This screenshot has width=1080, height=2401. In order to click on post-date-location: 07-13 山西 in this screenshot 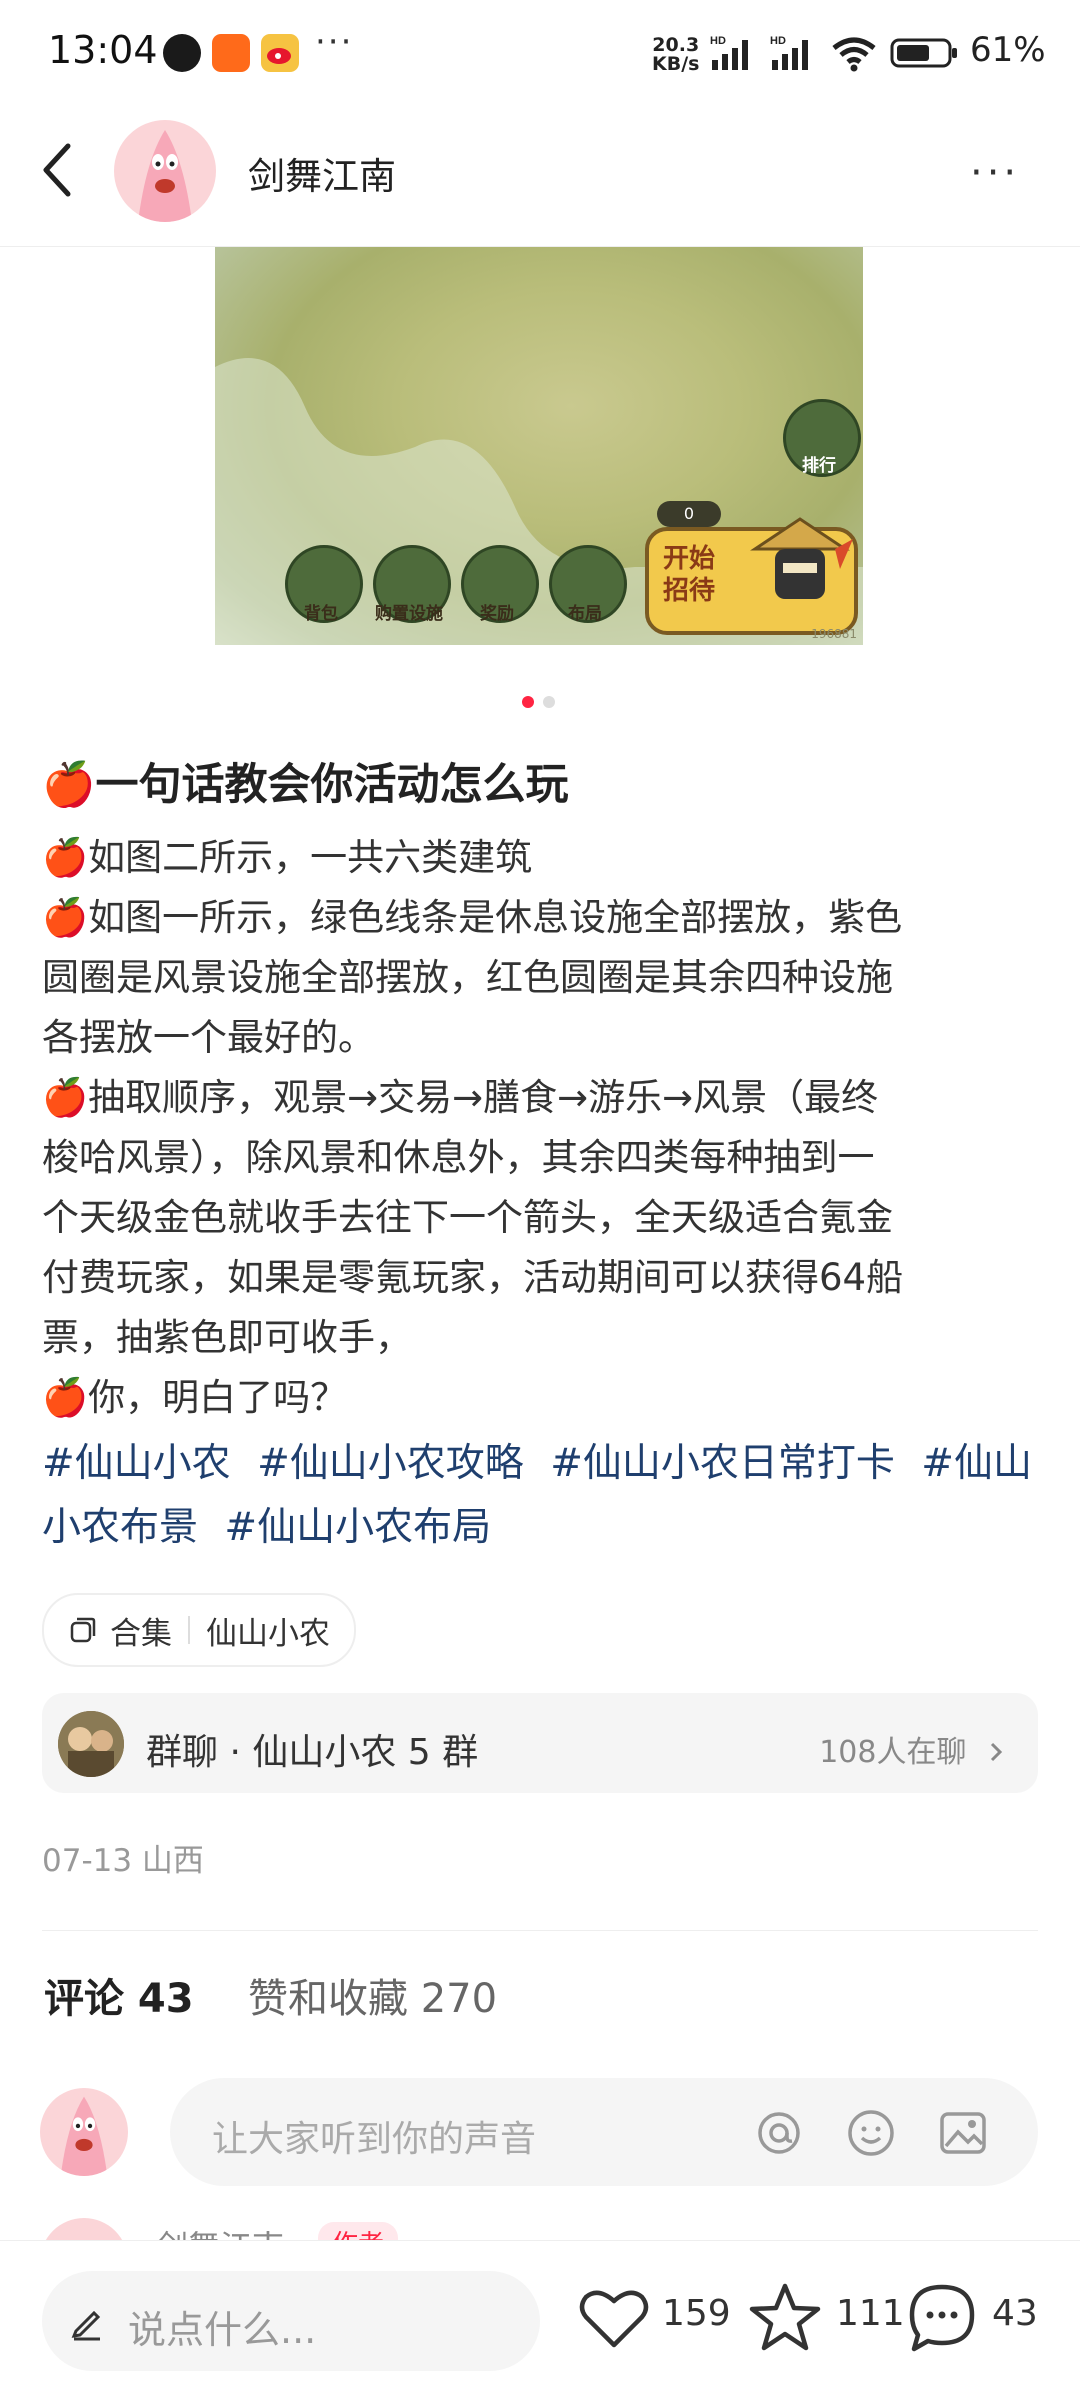, I will do `click(123, 1861)`.